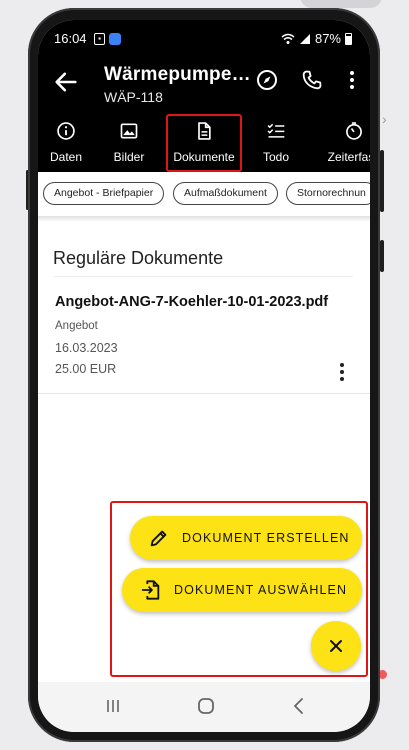 The height and width of the screenshot is (750, 409). Describe the element at coordinates (299, 706) in the screenshot. I see `back-icon` at that location.